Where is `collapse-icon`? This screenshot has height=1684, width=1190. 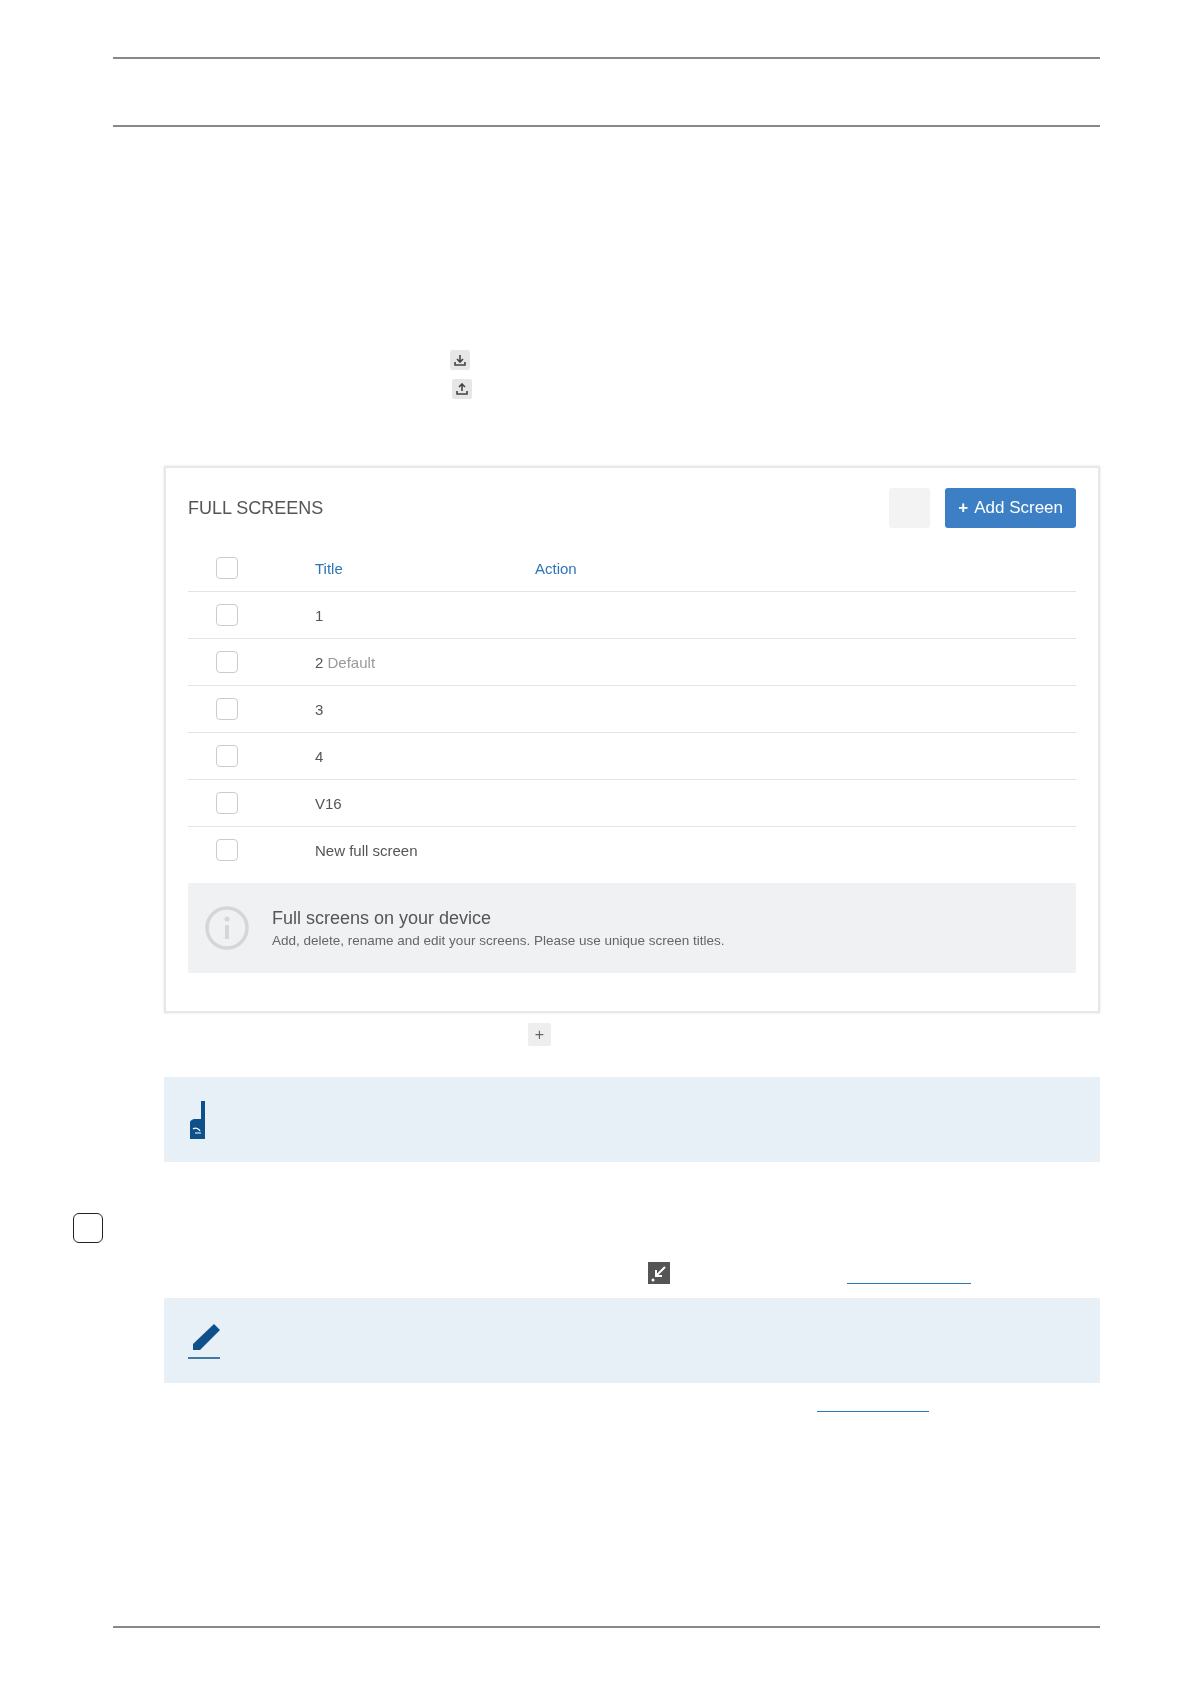 collapse-icon is located at coordinates (659, 1273).